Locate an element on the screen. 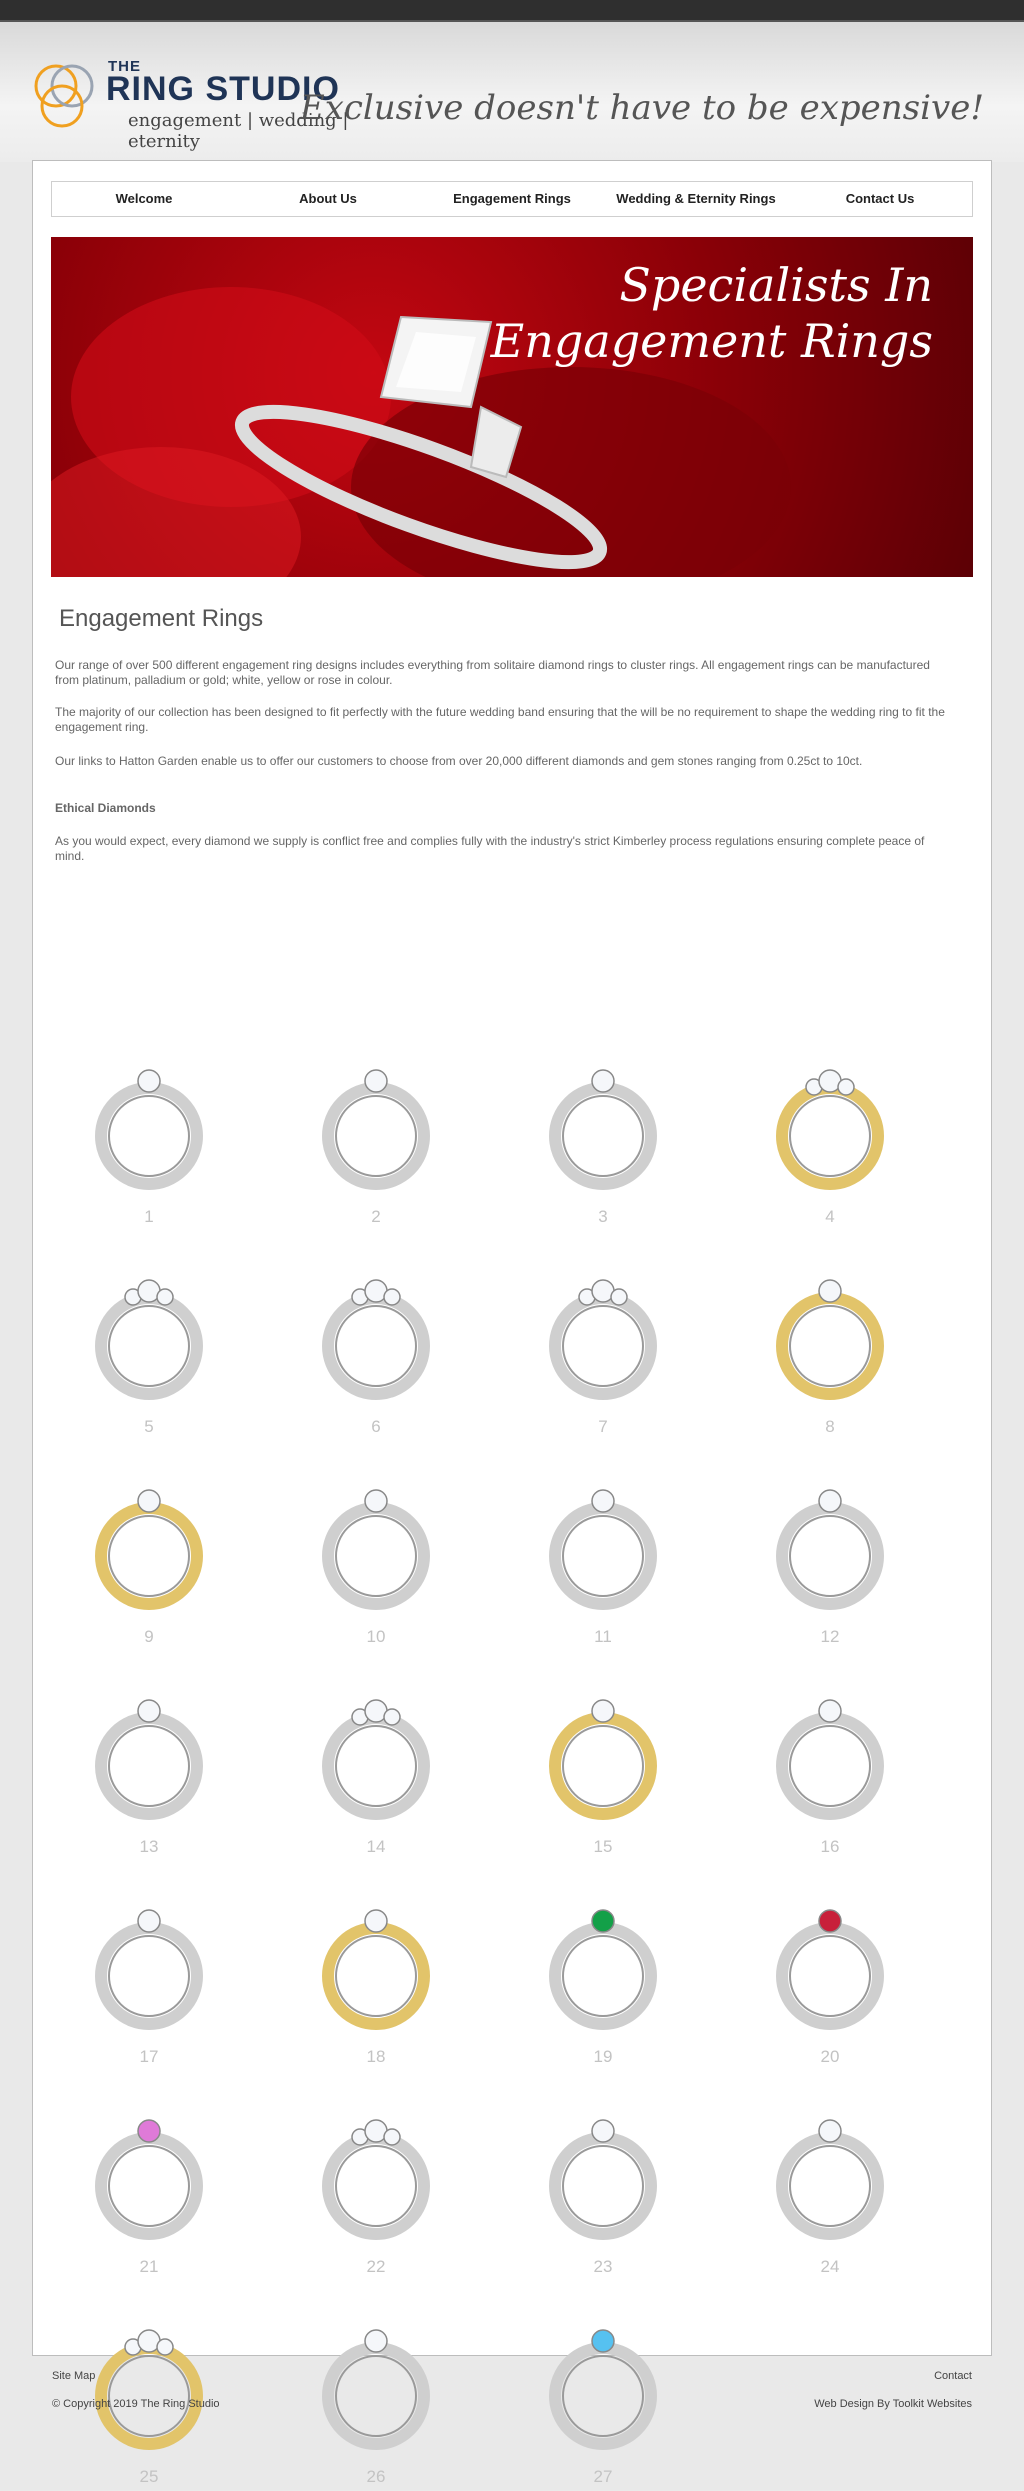 The image size is (1024, 2491). ring-item: 9 is located at coordinates (149, 1556).